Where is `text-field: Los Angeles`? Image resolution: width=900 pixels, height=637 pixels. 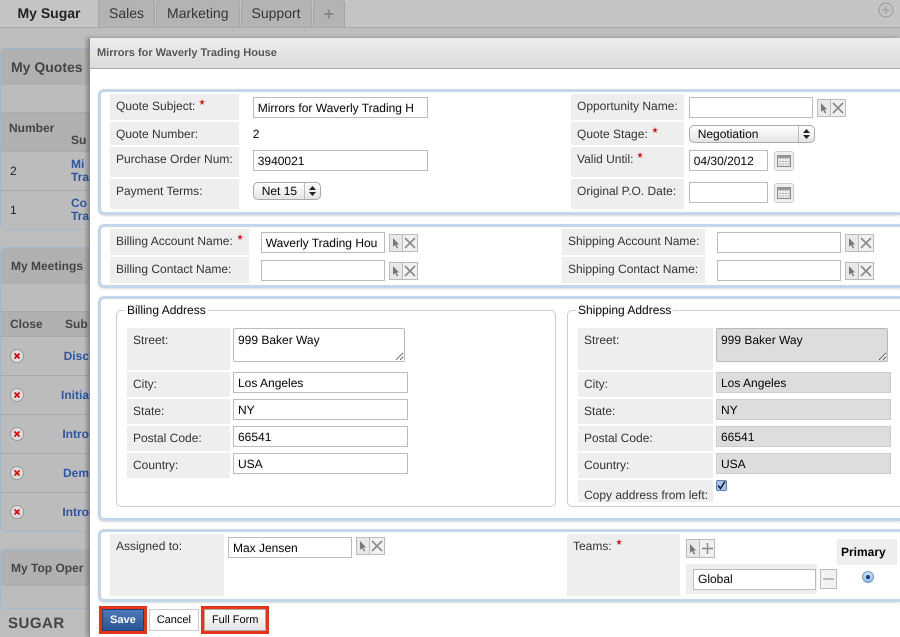
text-field: Los Angeles is located at coordinates (320, 382).